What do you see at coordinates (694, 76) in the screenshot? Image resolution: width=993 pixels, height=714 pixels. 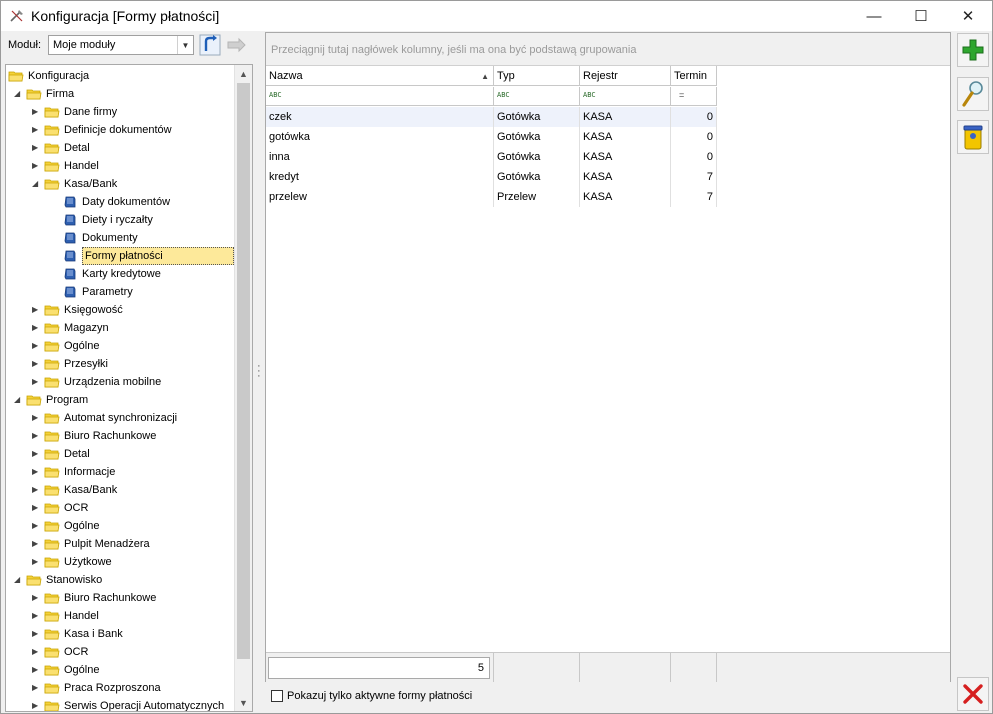 I see `column-header-termin: Termin` at bounding box center [694, 76].